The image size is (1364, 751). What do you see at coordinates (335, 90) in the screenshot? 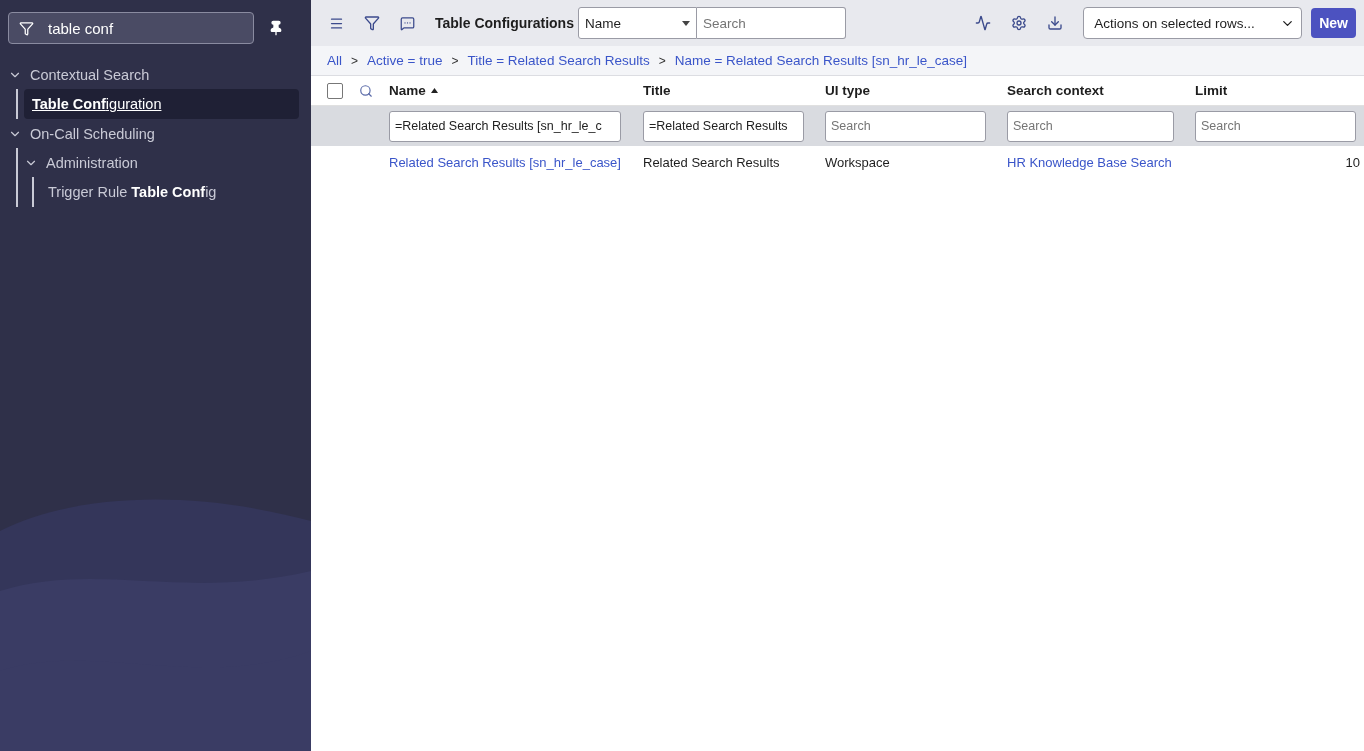
I see `select-all-checkbox` at bounding box center [335, 90].